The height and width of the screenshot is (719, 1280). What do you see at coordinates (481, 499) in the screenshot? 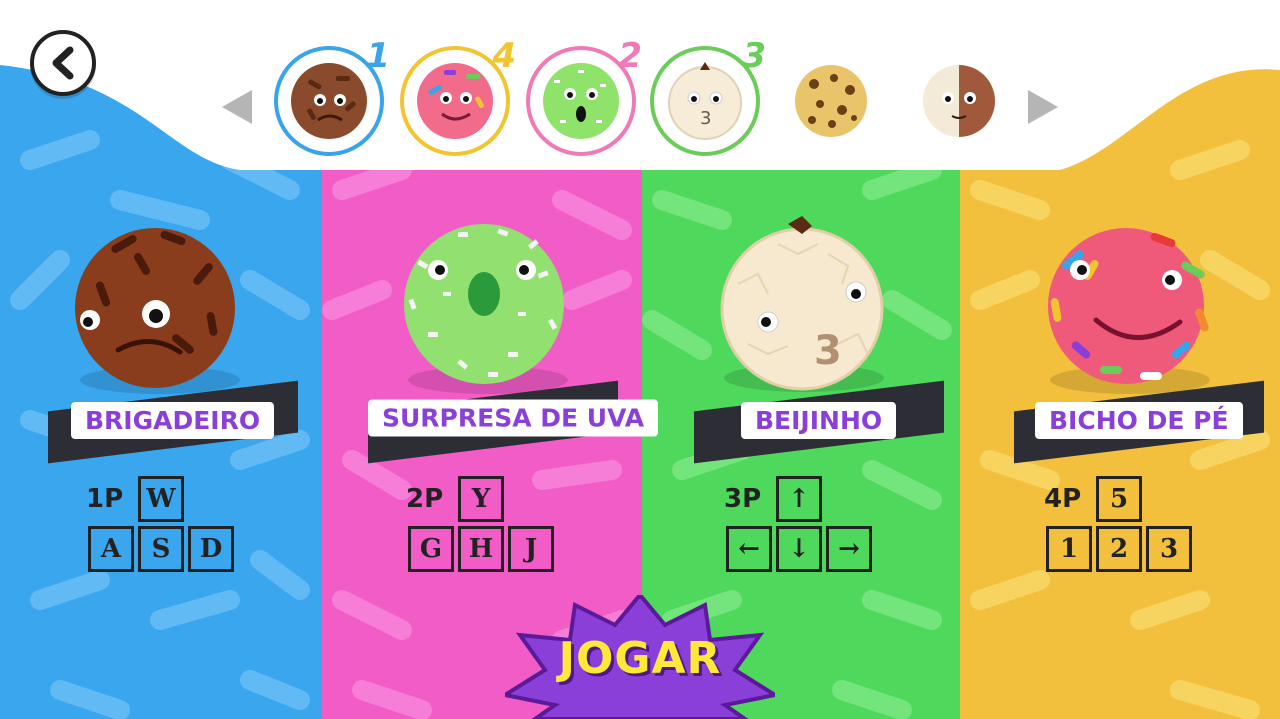
I see `key-up: Y` at bounding box center [481, 499].